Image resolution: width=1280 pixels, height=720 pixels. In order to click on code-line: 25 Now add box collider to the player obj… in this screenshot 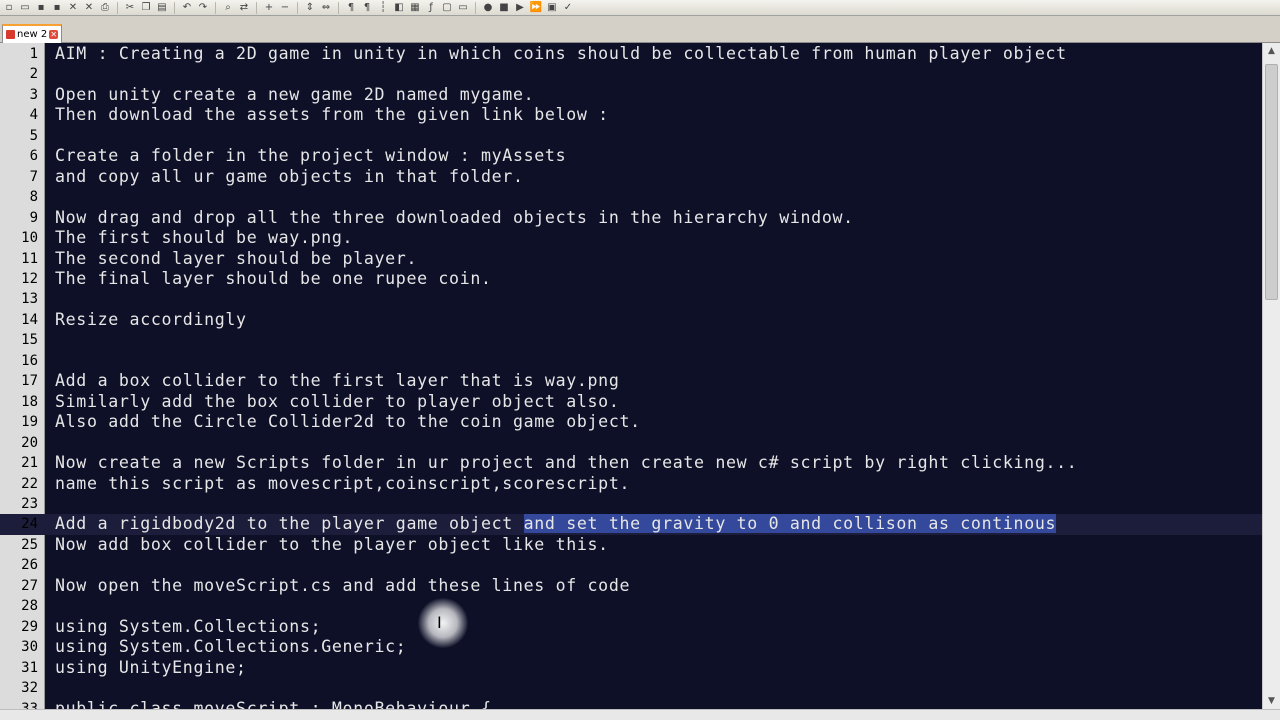, I will do `click(631, 545)`.